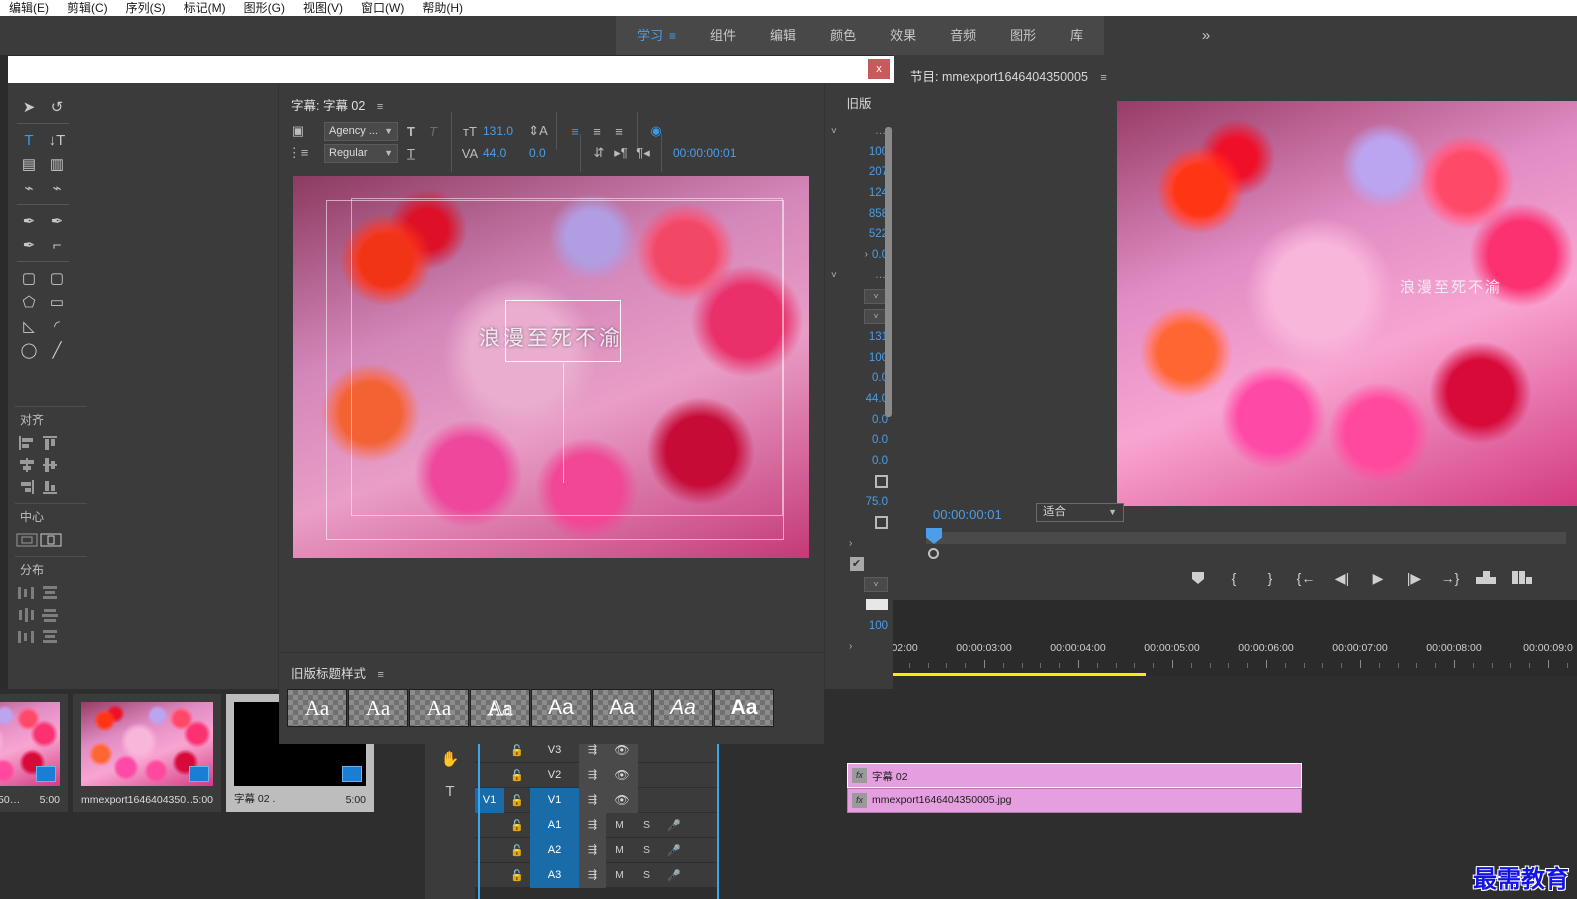 This screenshot has width=1577, height=899. Describe the element at coordinates (859, 775) in the screenshot. I see `fx-badge-icon: fx` at that location.